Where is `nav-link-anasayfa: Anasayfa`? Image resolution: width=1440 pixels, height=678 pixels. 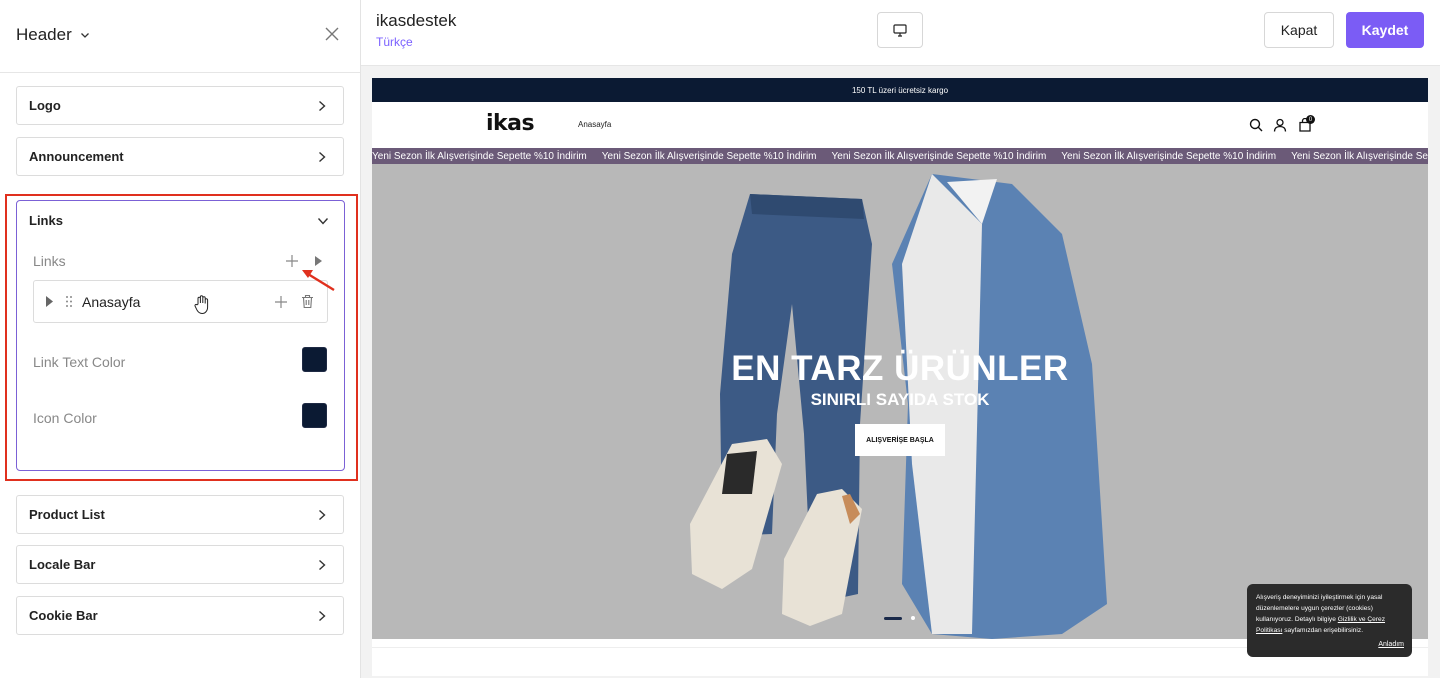 nav-link-anasayfa: Anasayfa is located at coordinates (594, 124).